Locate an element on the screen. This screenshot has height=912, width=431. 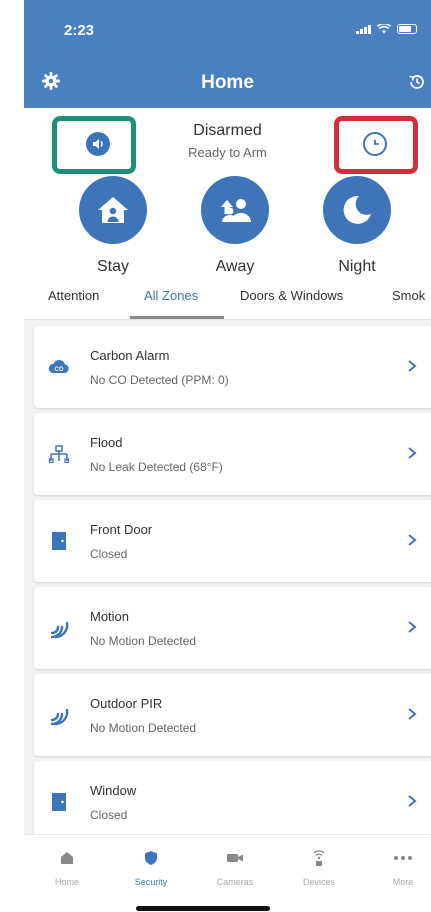
nav-label: Security is located at coordinates (151, 882).